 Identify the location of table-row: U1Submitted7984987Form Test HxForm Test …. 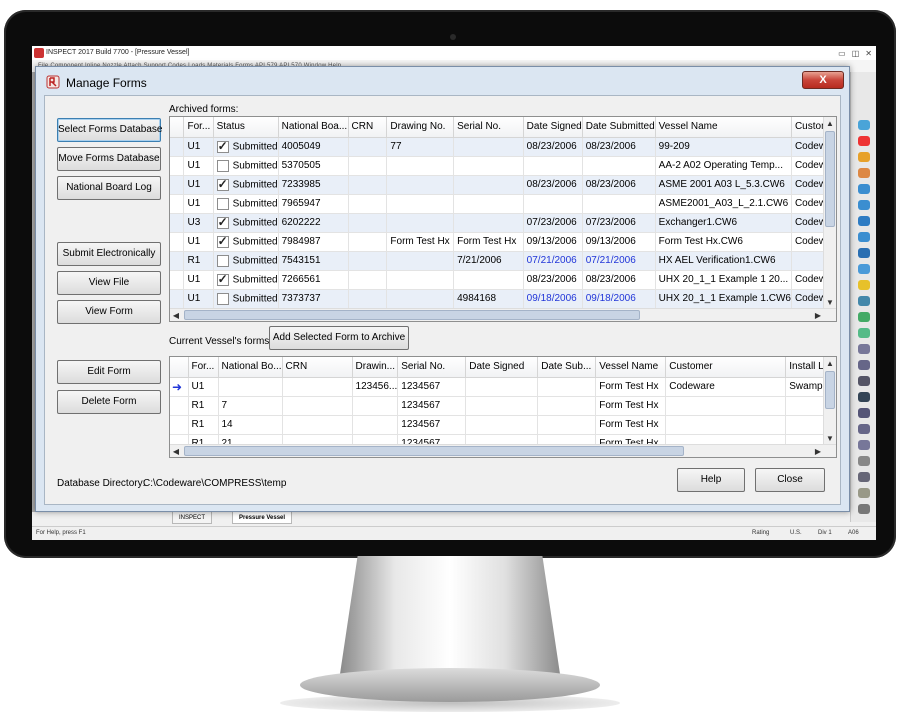
(503, 242).